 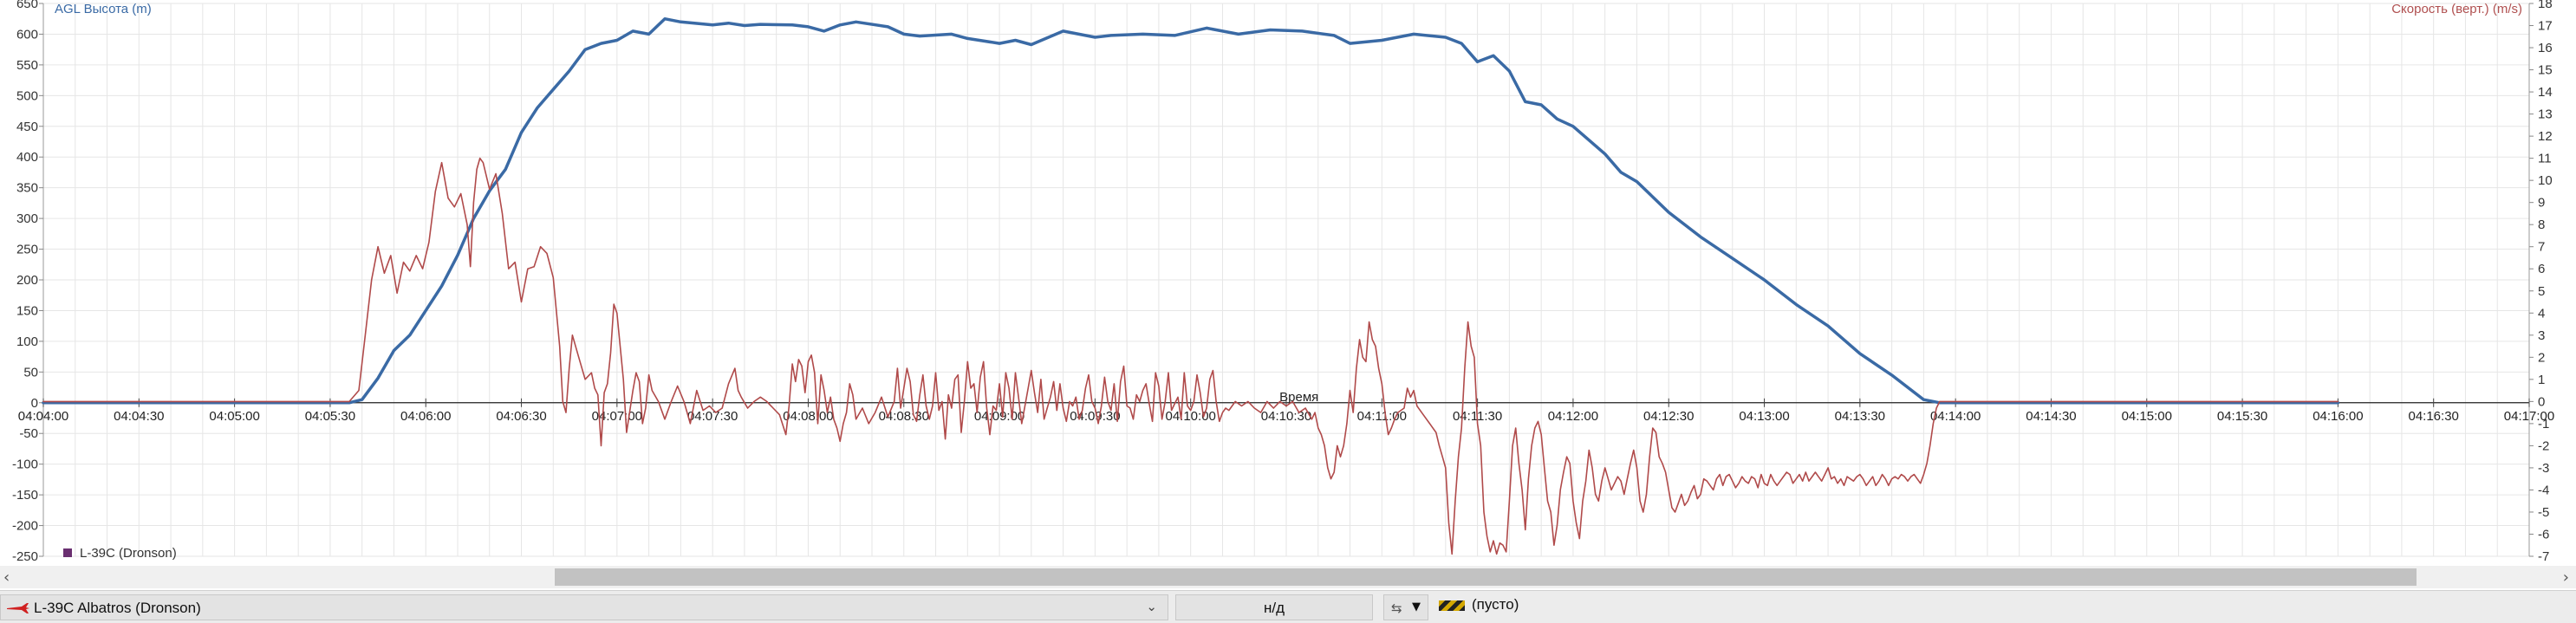 I want to click on y-right-tick-label: 15, so click(x=2545, y=70).